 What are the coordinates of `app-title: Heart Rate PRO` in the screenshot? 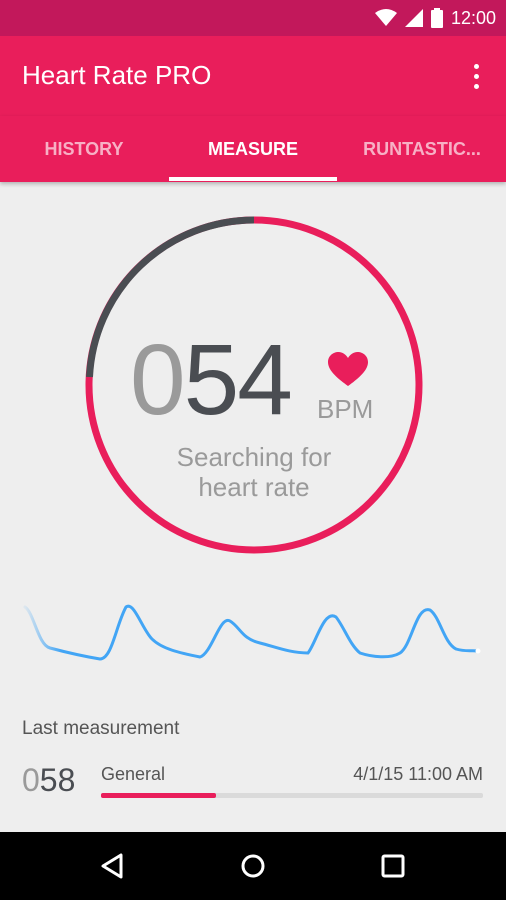 It's located at (117, 75).